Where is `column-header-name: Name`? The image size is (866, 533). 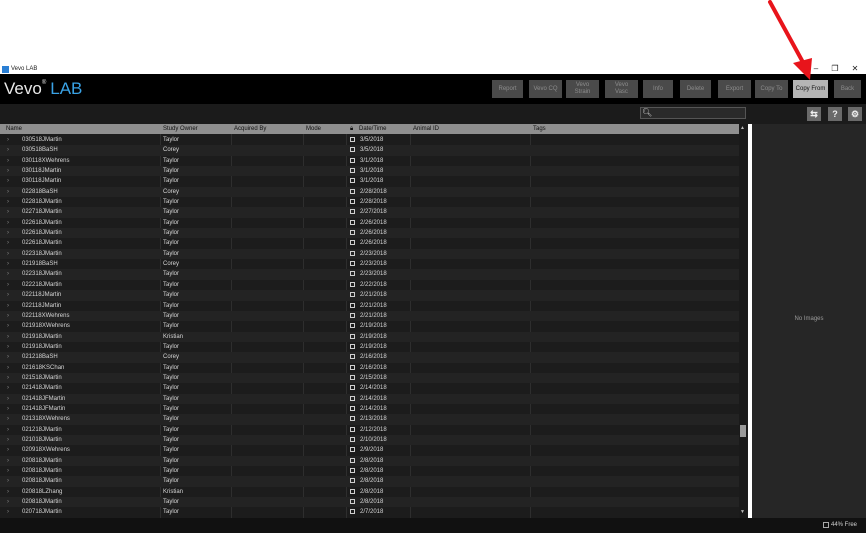 column-header-name: Name is located at coordinates (14, 129).